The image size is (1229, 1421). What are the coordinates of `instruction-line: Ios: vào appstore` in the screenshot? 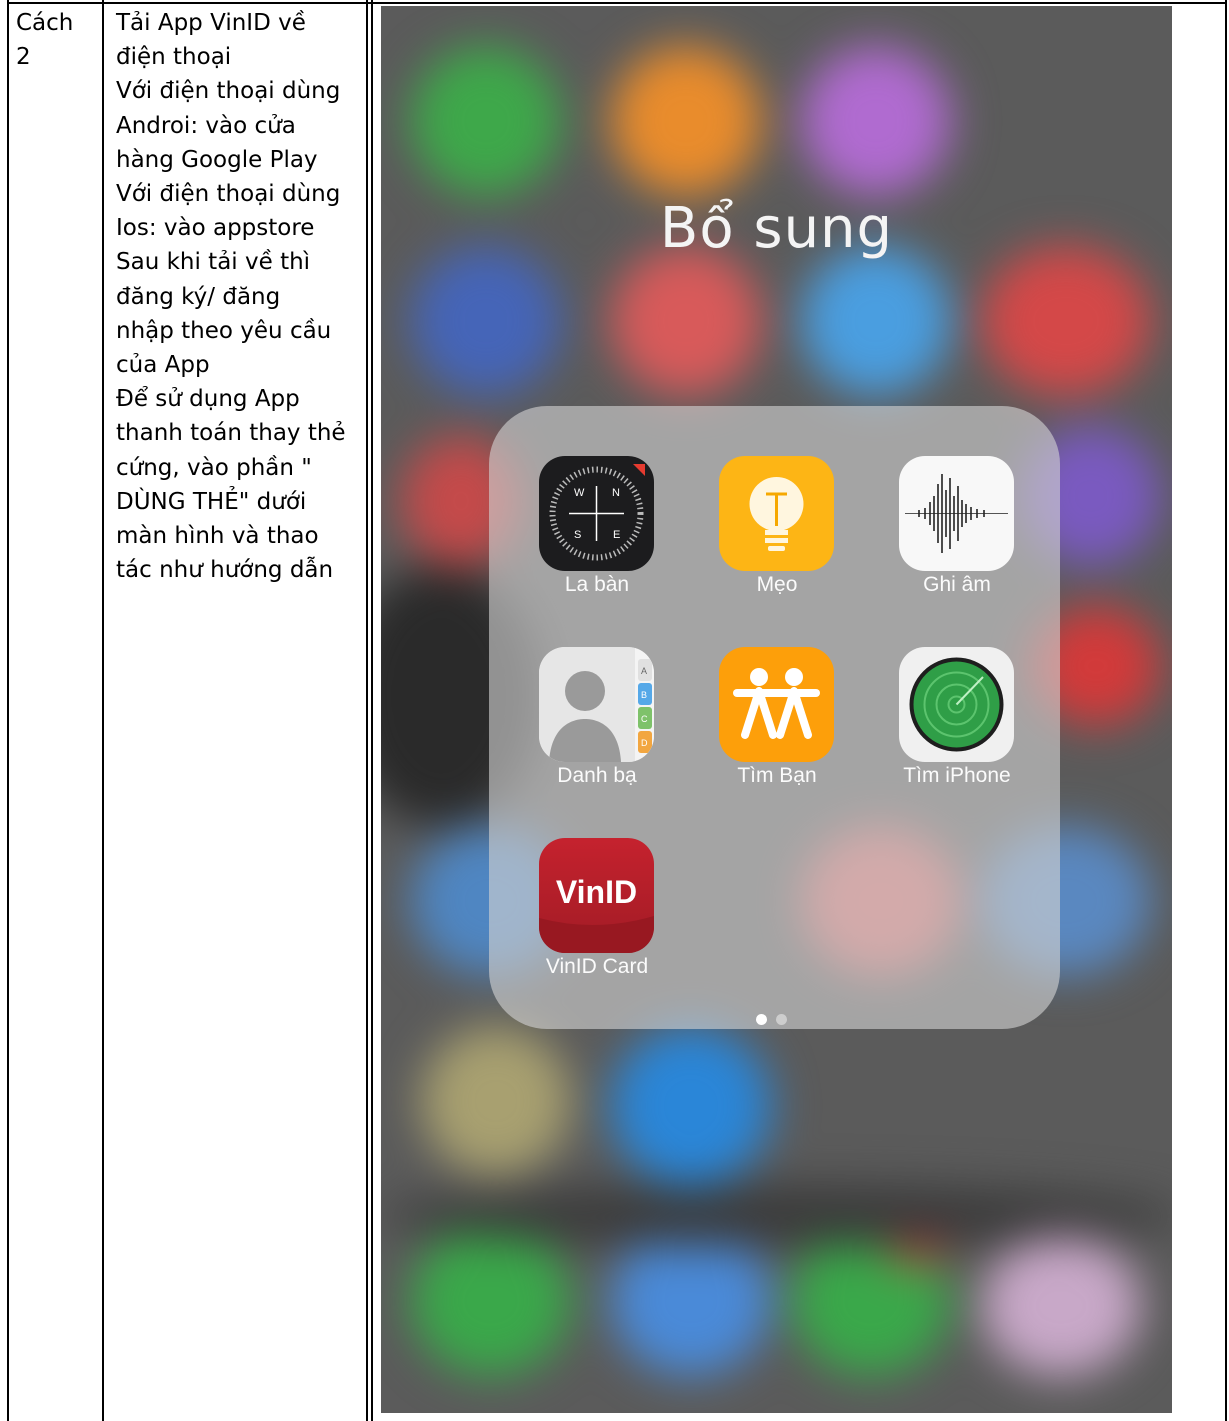 It's located at (215, 228).